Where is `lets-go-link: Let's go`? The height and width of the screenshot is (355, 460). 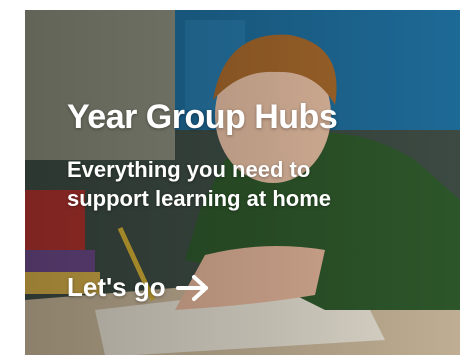
lets-go-link: Let's go is located at coordinates (138, 287).